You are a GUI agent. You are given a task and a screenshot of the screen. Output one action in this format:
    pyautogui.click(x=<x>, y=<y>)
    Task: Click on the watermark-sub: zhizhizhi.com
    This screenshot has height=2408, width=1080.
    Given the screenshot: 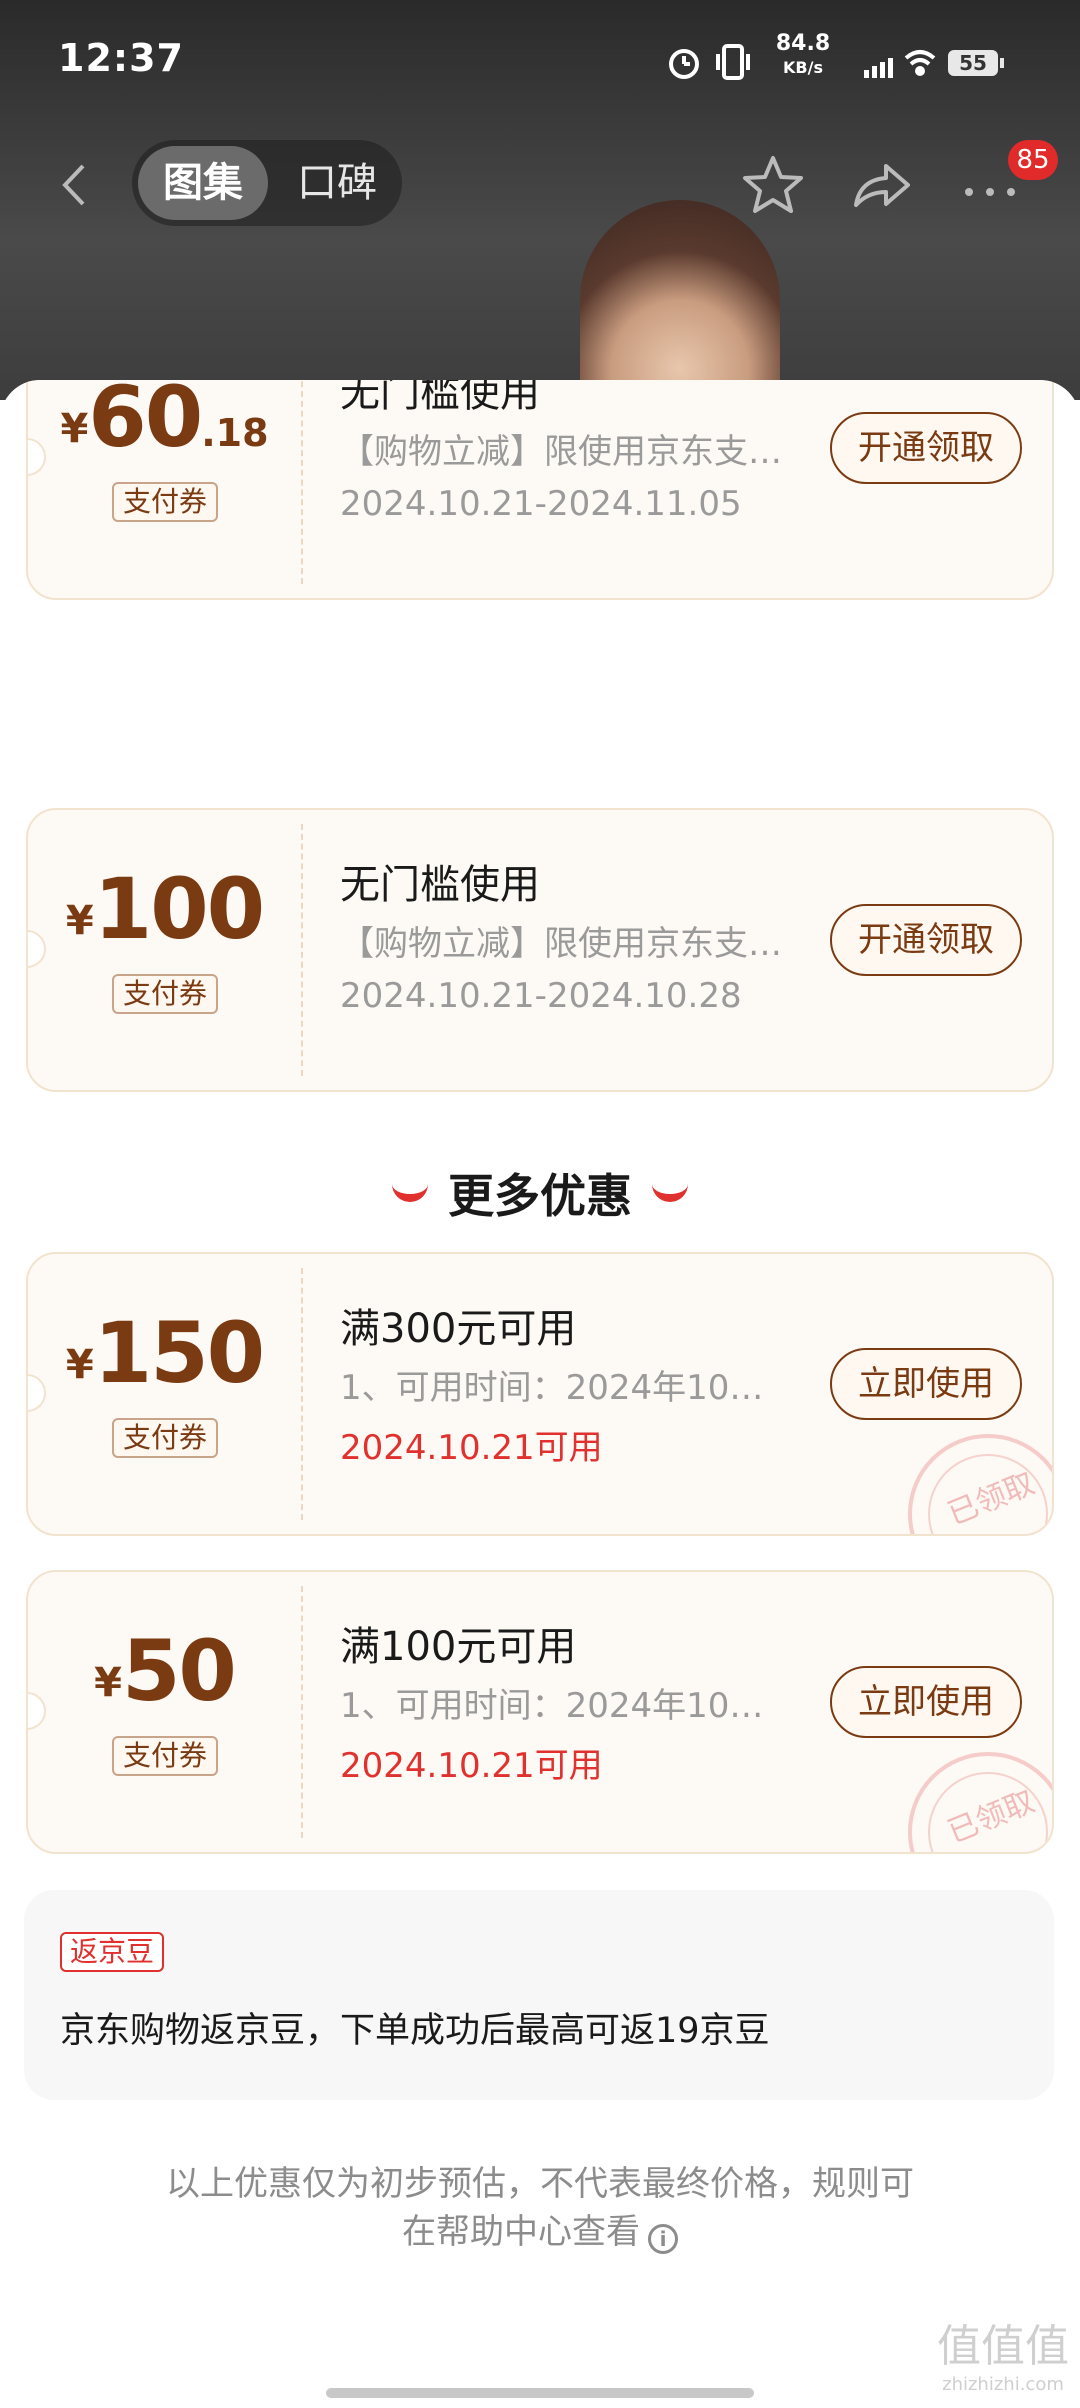 What is the action you would take?
    pyautogui.click(x=1003, y=2384)
    